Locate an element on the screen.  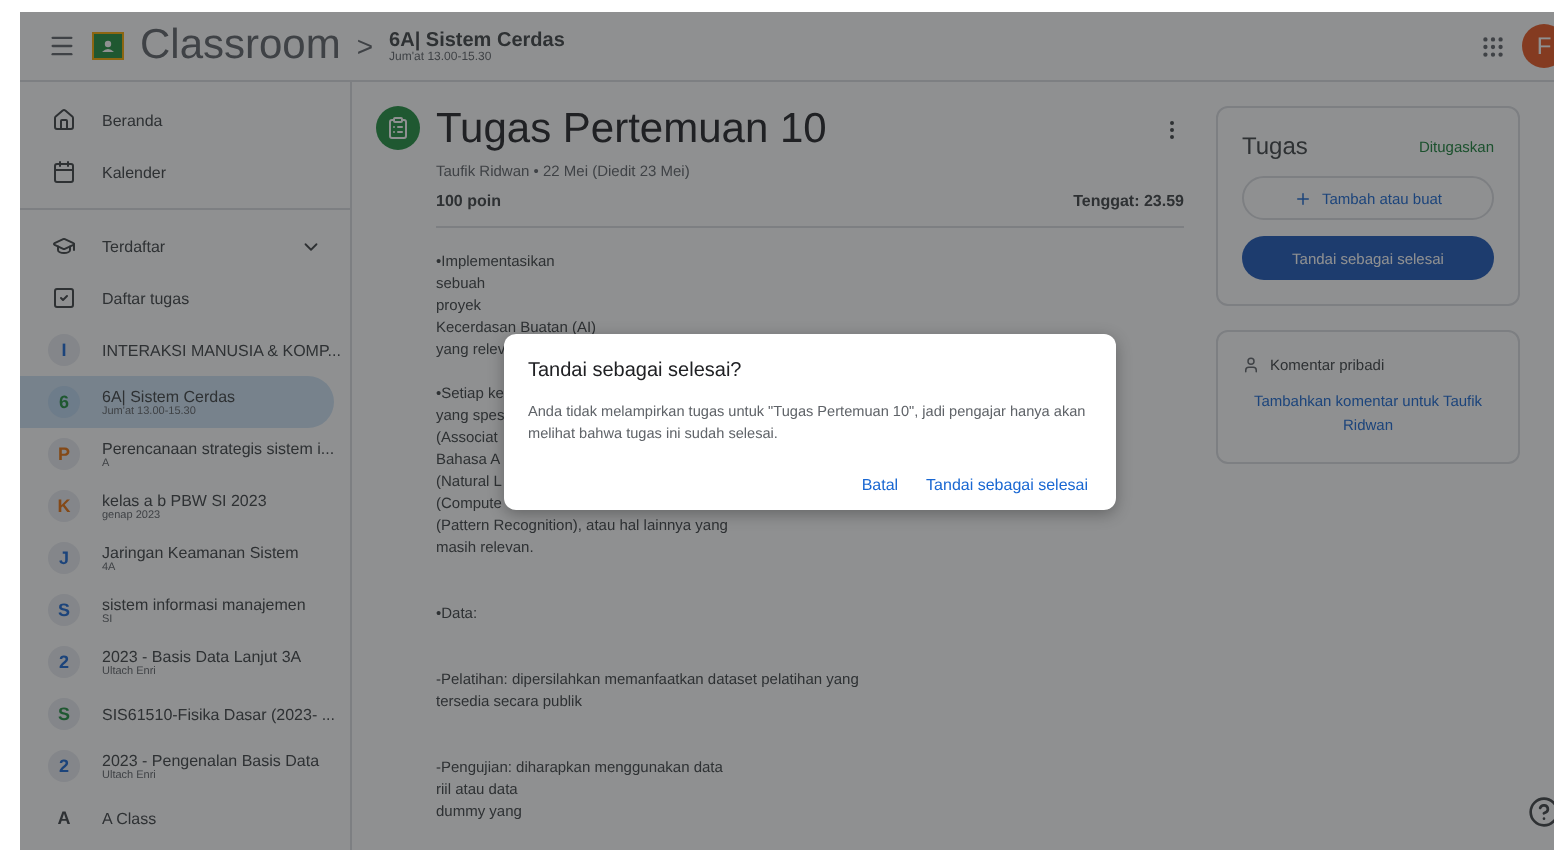
app-name: Classroom is located at coordinates (240, 46).